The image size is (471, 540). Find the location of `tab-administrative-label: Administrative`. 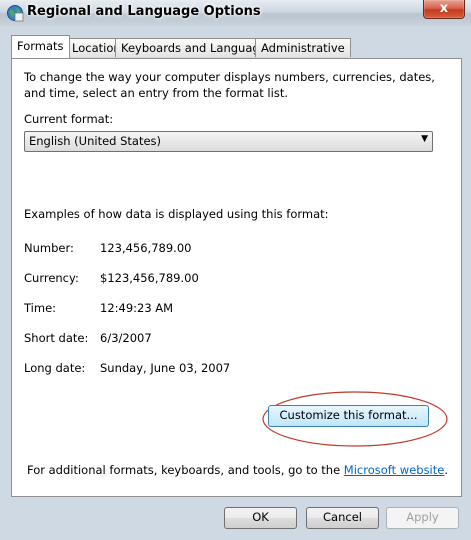

tab-administrative-label: Administrative is located at coordinates (303, 48).